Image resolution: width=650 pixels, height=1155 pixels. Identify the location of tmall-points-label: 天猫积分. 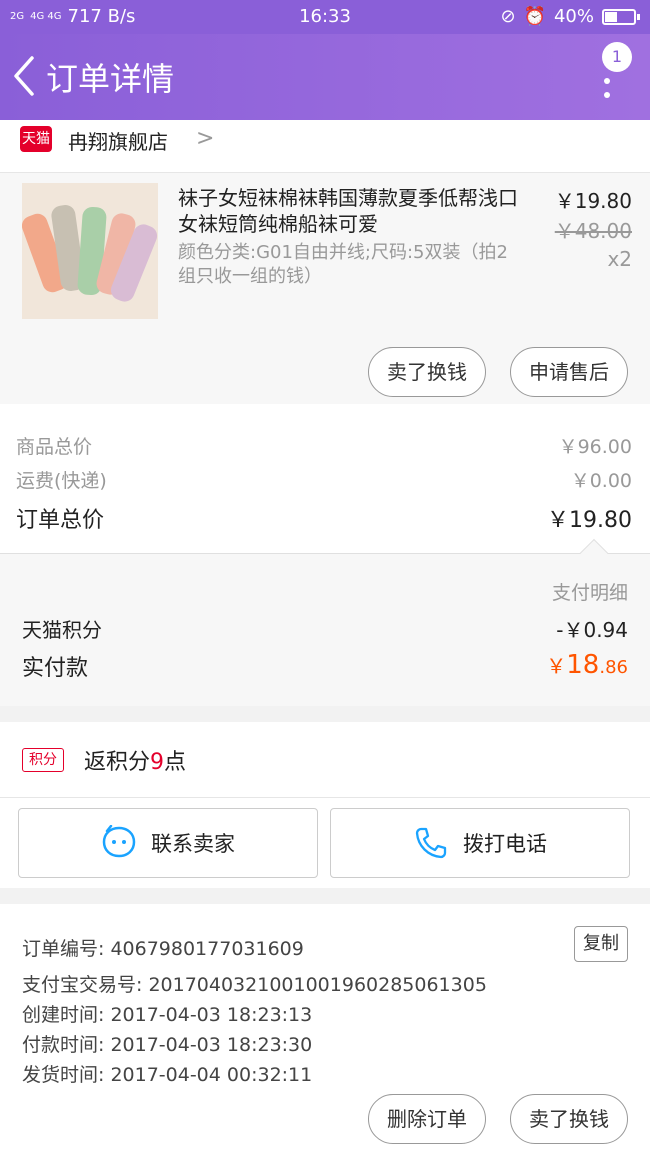
(62, 630).